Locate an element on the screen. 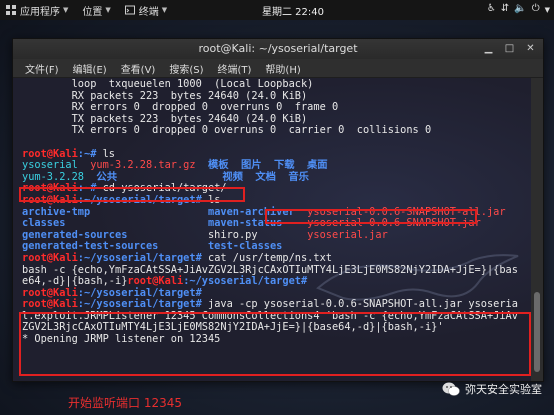  terminal-app-menu: 终端 ▼ is located at coordinates (146, 10).